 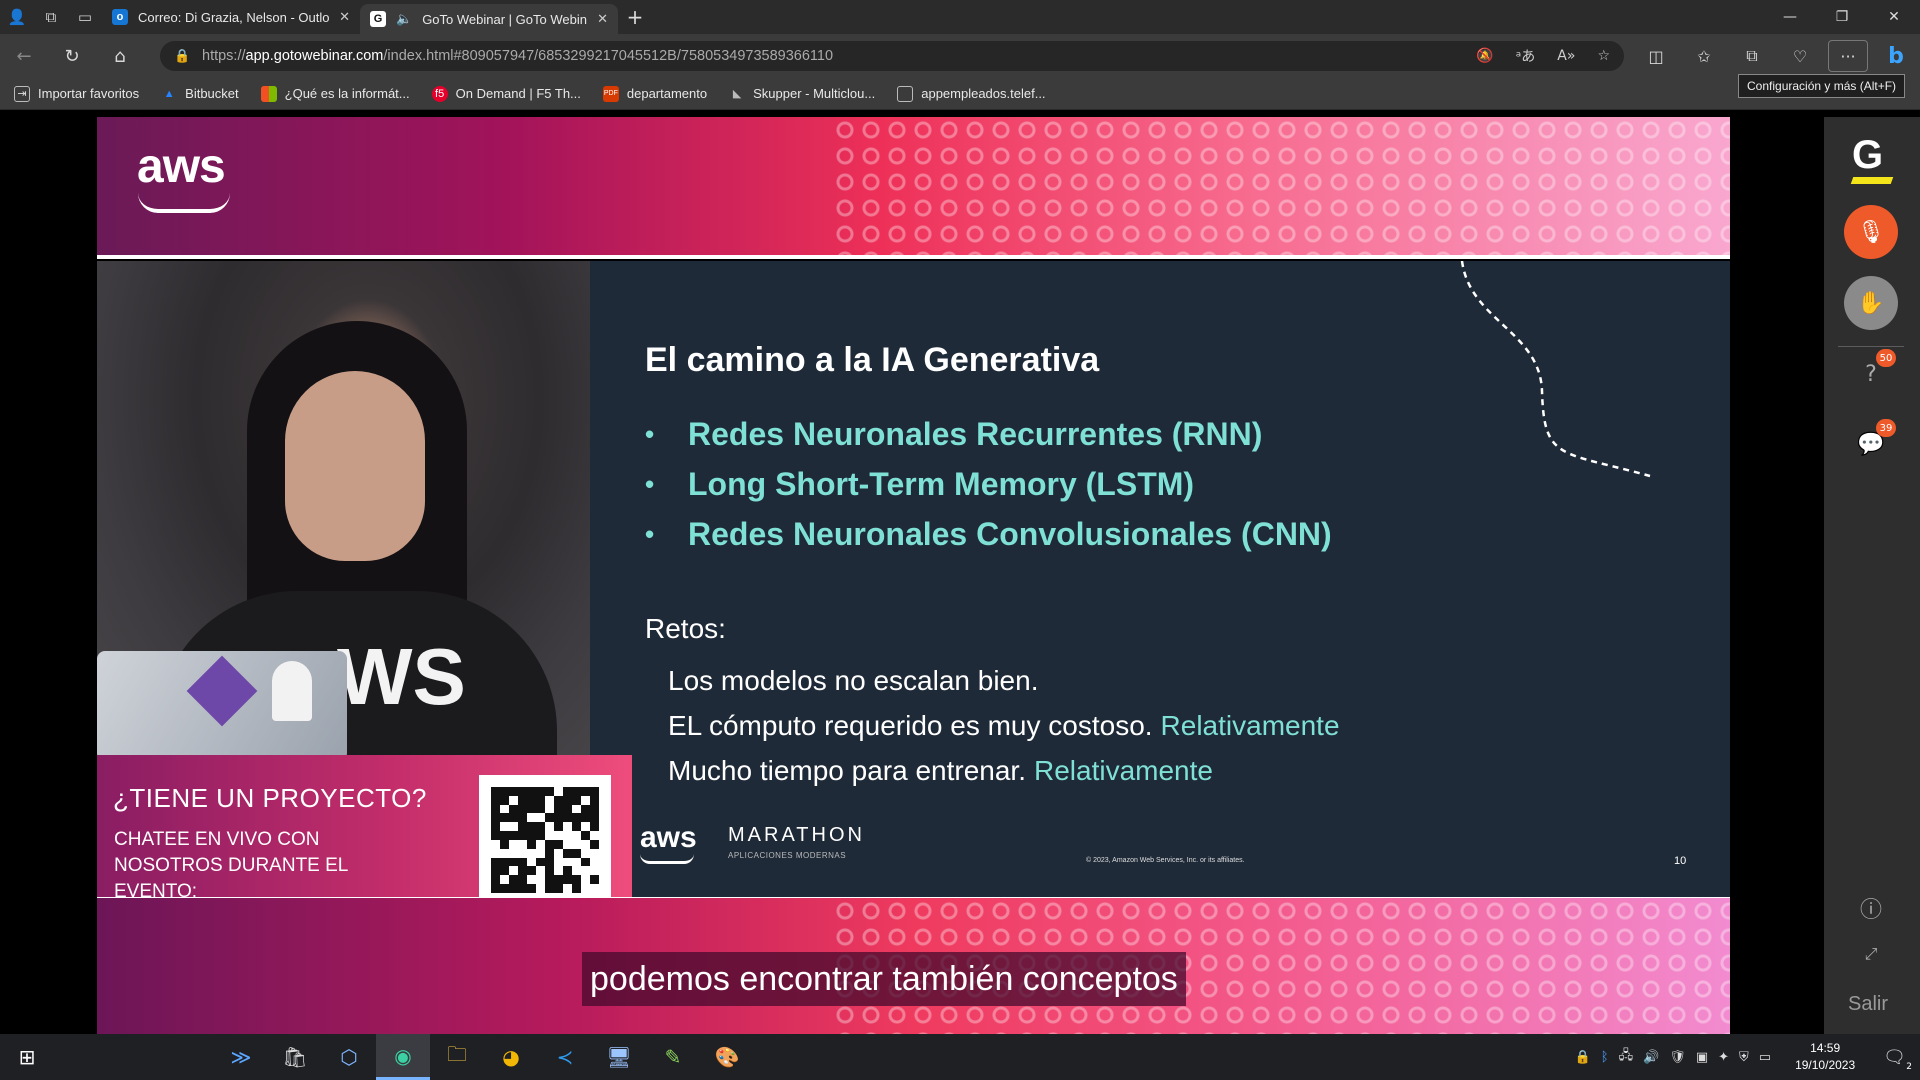 I want to click on file-explorer-icon: 🗀, so click(x=457, y=1057).